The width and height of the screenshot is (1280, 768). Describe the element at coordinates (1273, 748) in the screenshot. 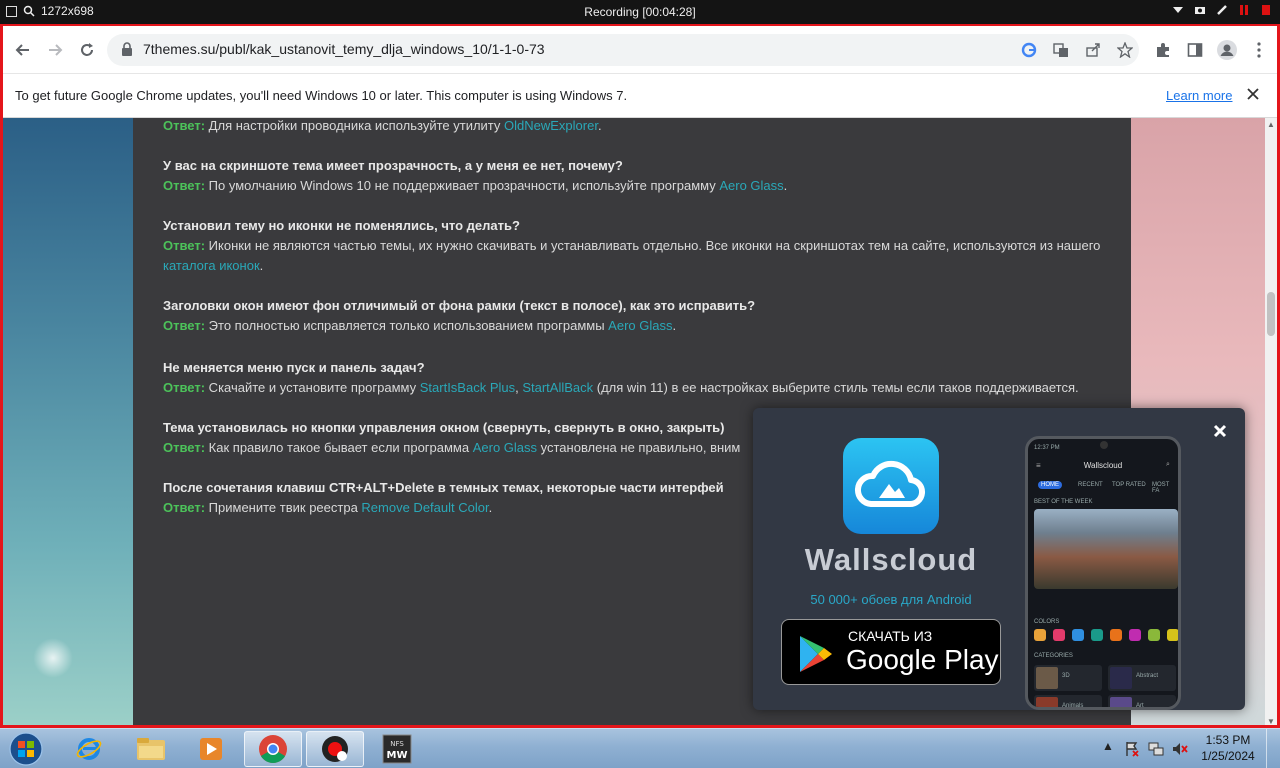

I see `show-desktop-button` at that location.